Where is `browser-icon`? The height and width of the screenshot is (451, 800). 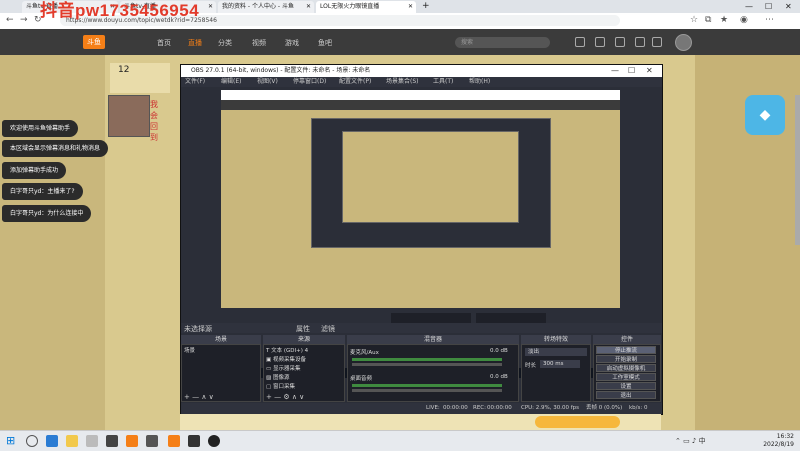
browser-icon is located at coordinates (174, 441).